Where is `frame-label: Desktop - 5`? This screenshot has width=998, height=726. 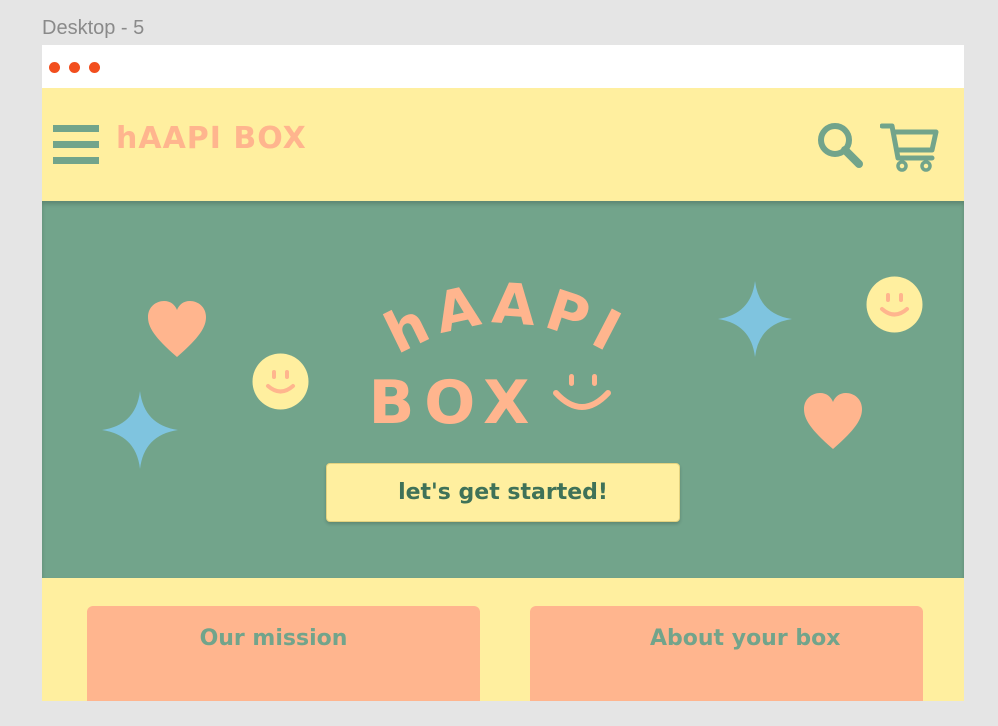
frame-label: Desktop - 5 is located at coordinates (93, 28).